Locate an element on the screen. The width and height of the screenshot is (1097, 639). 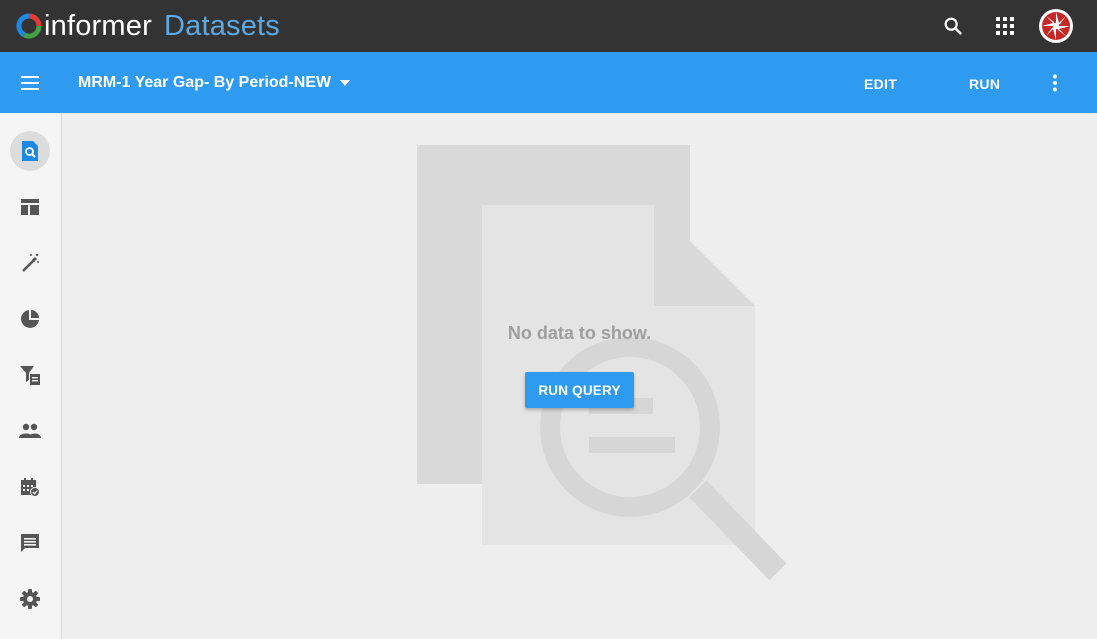
run-query-button: RUN QUERY is located at coordinates (579, 390).